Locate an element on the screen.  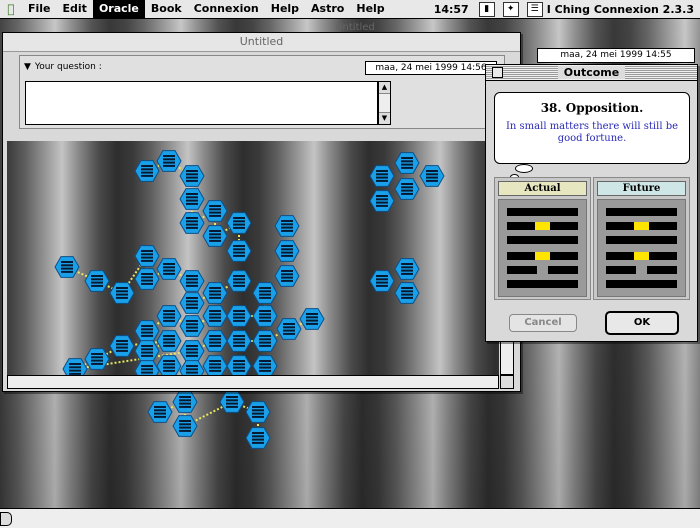
outcome-title-bar: Outcome is located at coordinates (591, 73).